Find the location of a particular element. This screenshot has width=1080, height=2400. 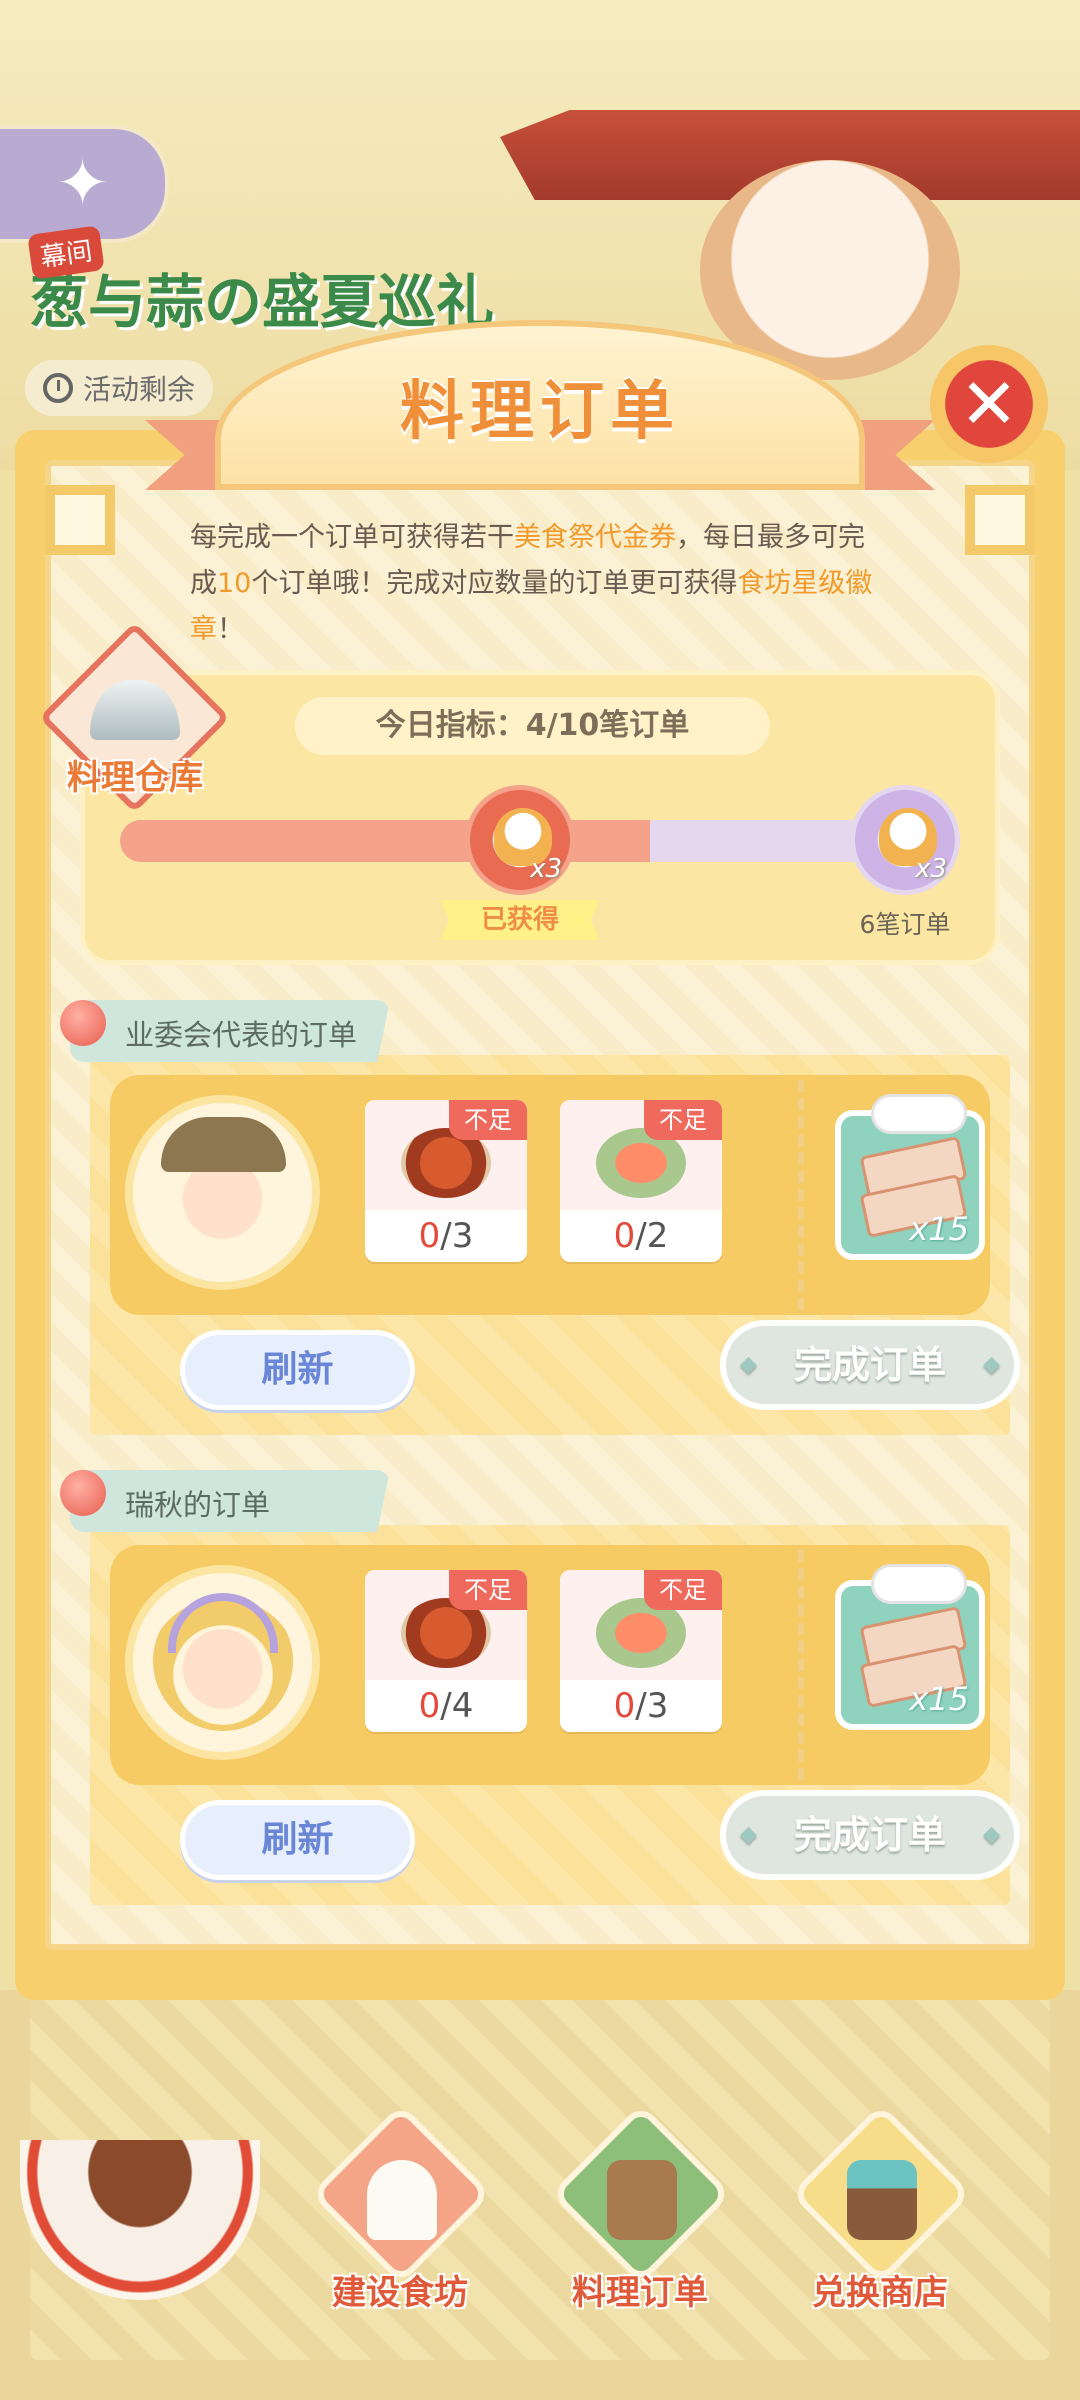

warehouse-button: 料理仓库 is located at coordinates (134, 721).